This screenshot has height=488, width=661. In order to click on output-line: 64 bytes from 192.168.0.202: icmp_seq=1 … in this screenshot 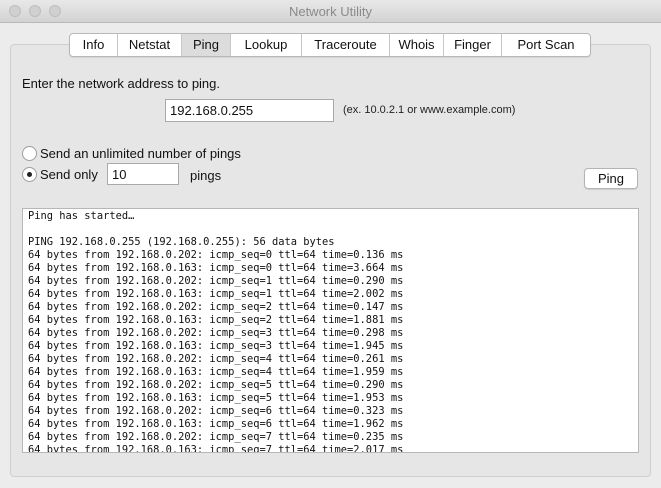, I will do `click(216, 281)`.